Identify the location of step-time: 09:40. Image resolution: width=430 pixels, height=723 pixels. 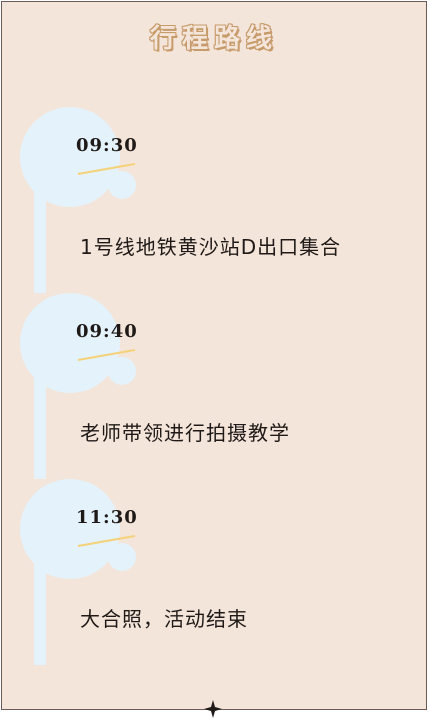
(107, 331).